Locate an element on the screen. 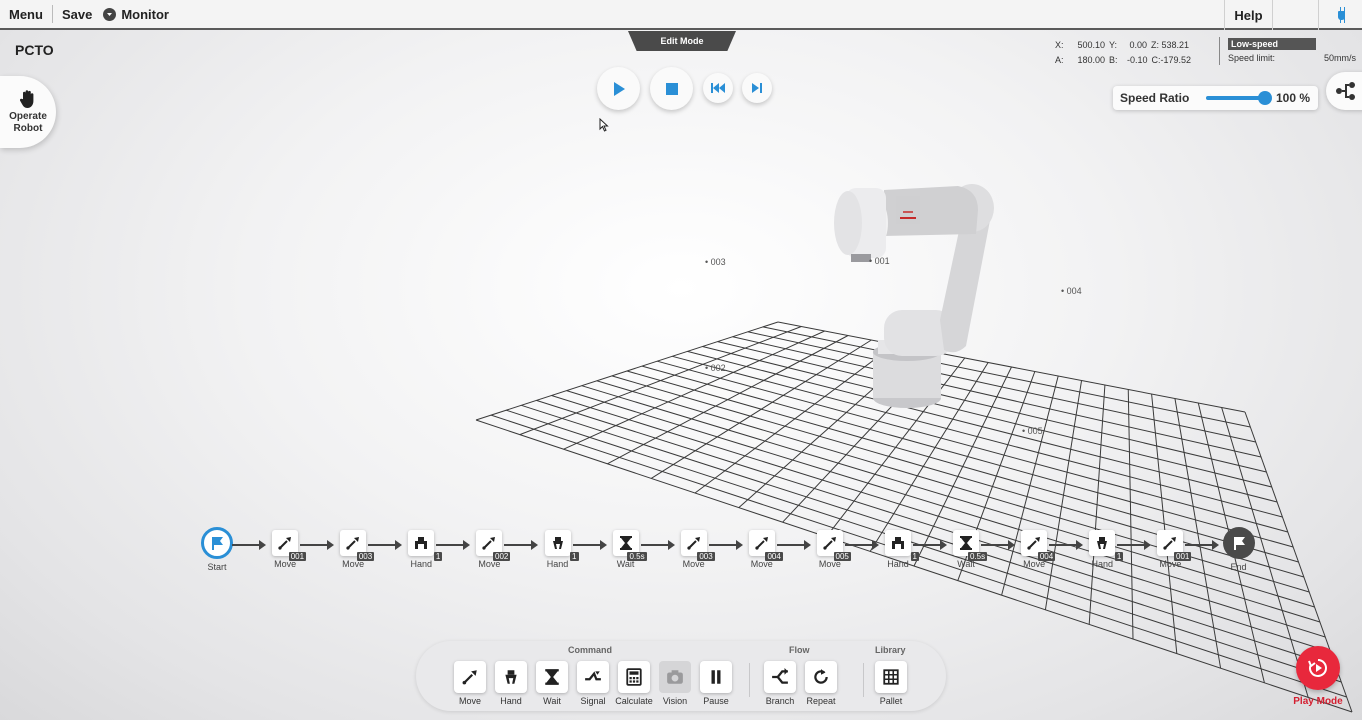 This screenshot has height=720, width=1362. flow-node-start: Start is located at coordinates (217, 549).